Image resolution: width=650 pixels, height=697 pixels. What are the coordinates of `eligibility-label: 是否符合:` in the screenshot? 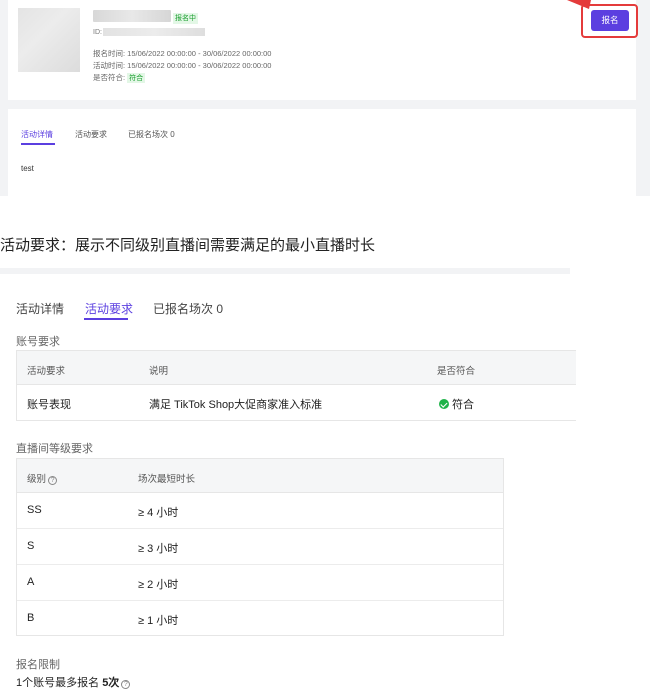 It's located at (109, 77).